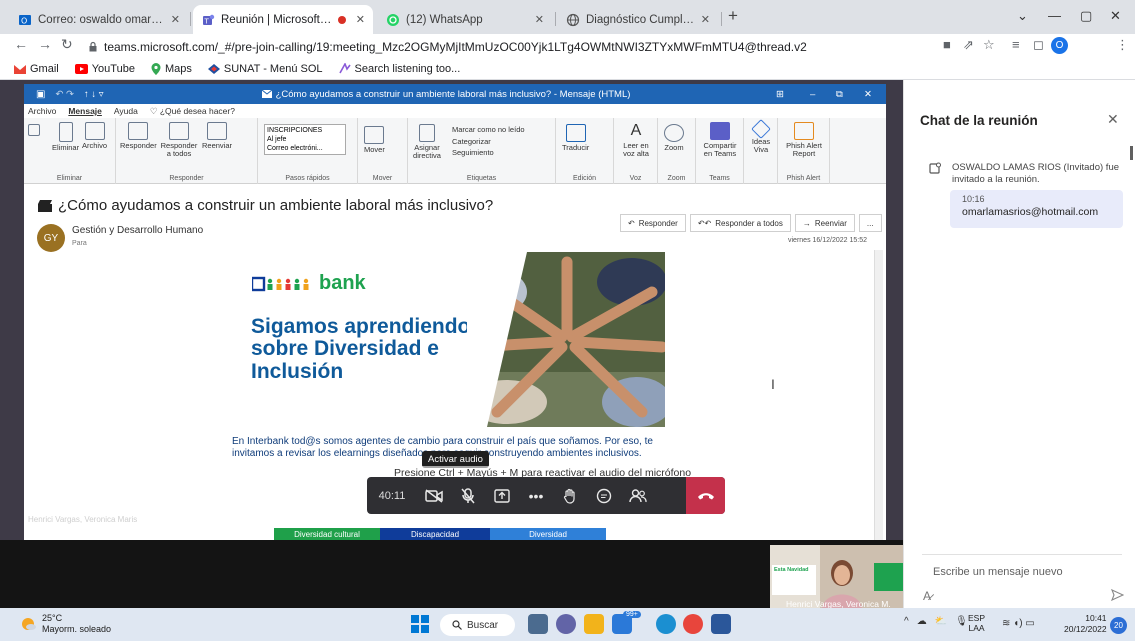  I want to click on reading-list-icon: ≡, so click(1016, 44).